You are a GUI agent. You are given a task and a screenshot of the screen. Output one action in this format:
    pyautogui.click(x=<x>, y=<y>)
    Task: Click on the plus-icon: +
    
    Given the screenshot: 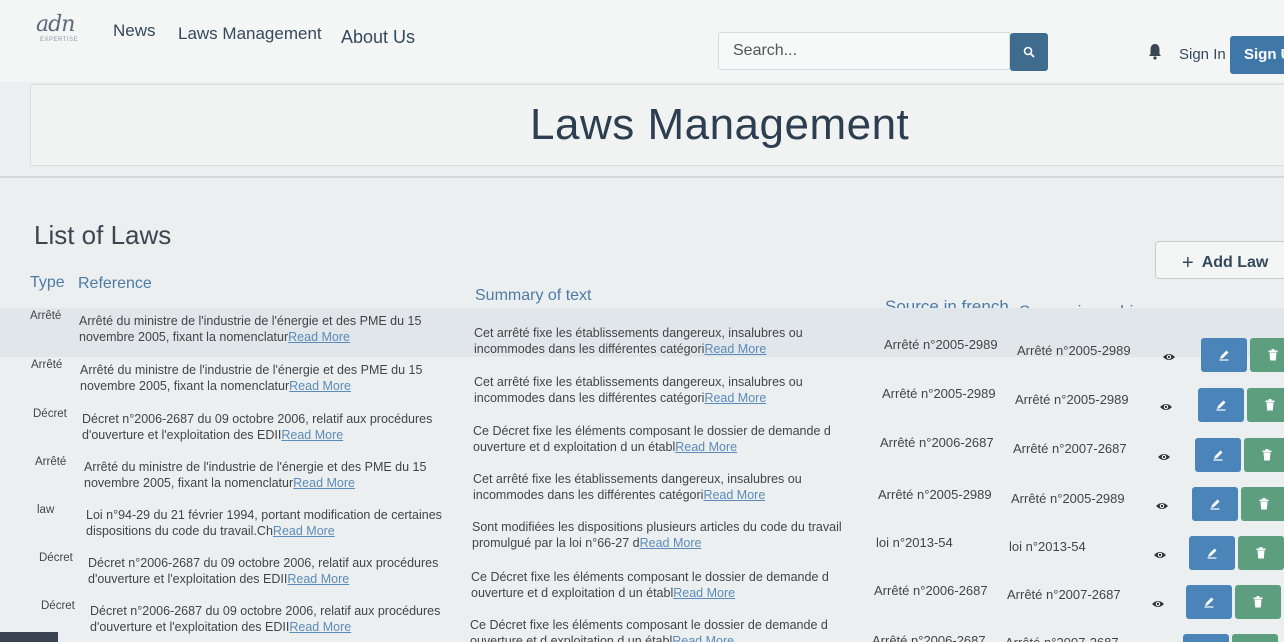 What is the action you would take?
    pyautogui.click(x=1188, y=263)
    